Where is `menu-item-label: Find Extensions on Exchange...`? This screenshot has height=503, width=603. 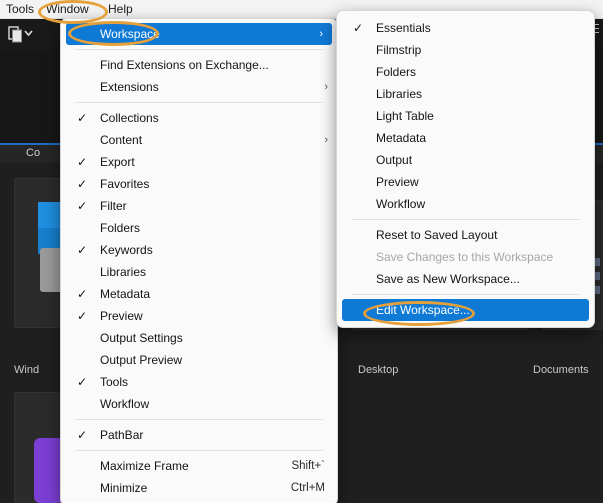
menu-item-label: Find Extensions on Exchange... is located at coordinates (184, 65).